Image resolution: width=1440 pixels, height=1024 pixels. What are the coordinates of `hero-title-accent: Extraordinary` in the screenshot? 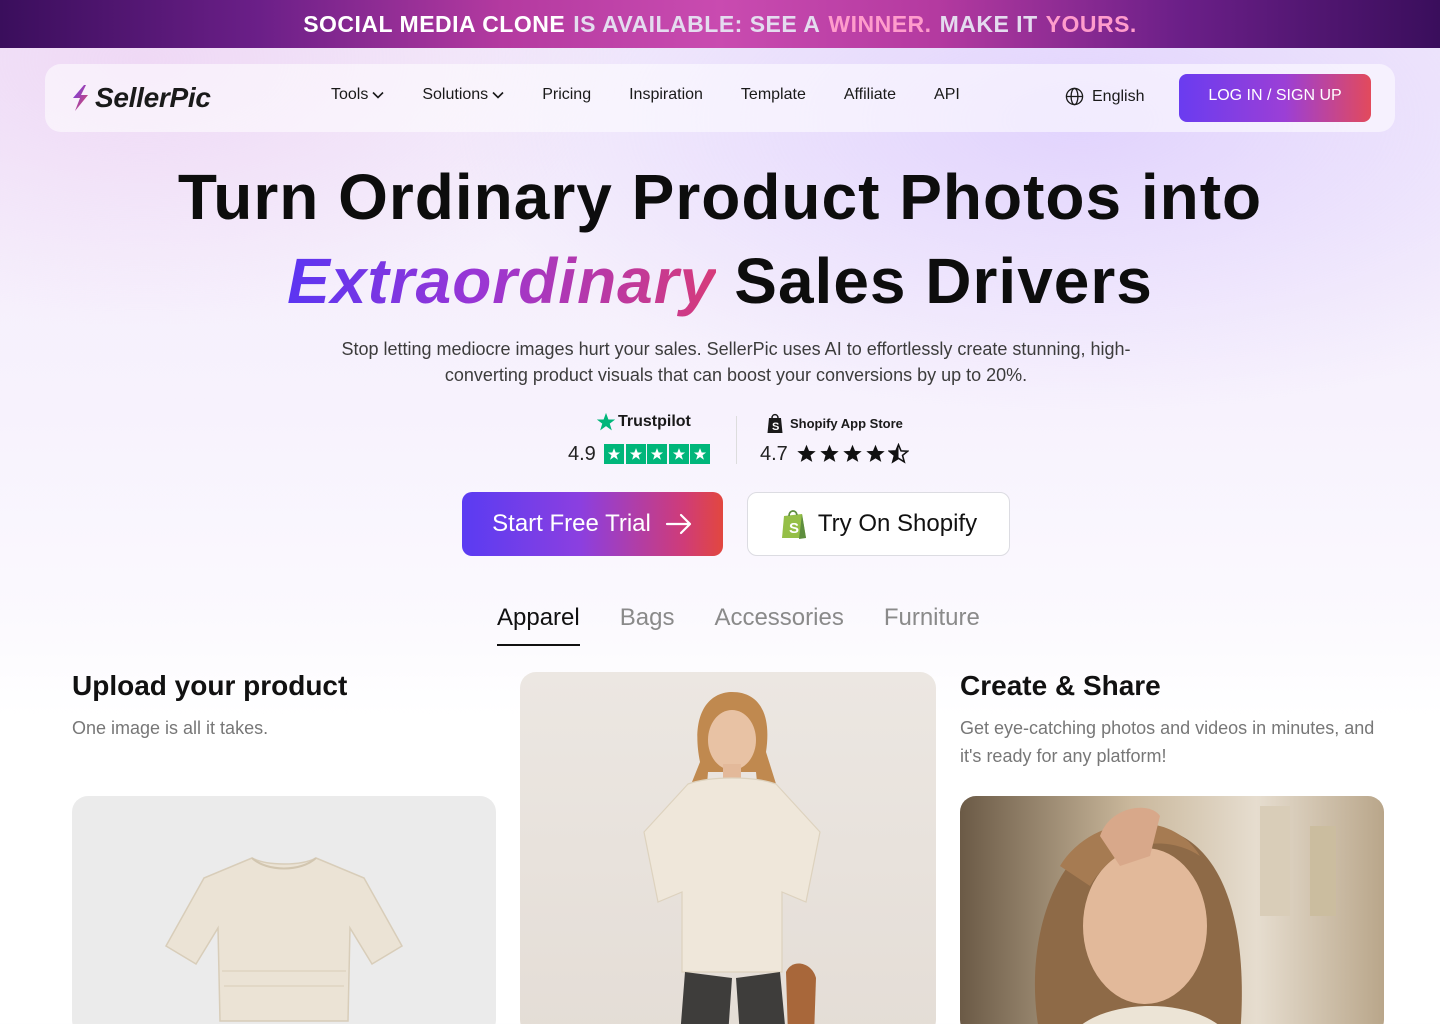 It's located at (502, 281).